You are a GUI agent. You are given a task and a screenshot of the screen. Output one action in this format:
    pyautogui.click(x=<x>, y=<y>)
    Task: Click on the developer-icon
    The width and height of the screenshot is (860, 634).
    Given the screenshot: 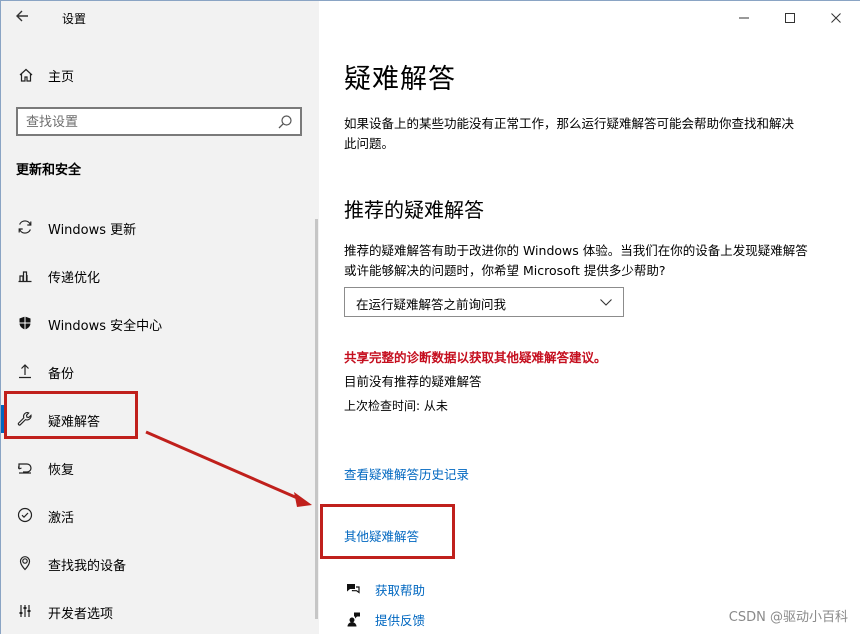 What is the action you would take?
    pyautogui.click(x=25, y=611)
    